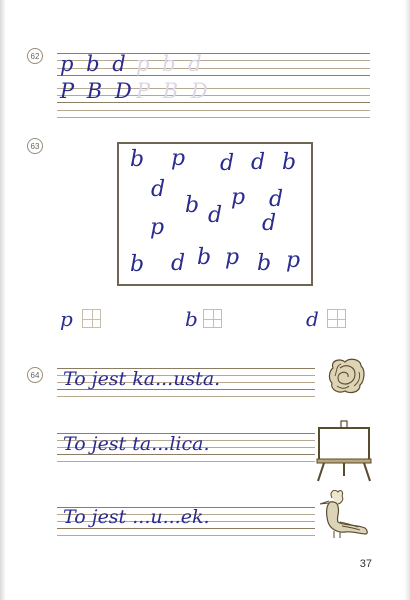 This screenshot has height=600, width=410. I want to click on answer-grid-d, so click(336, 318).